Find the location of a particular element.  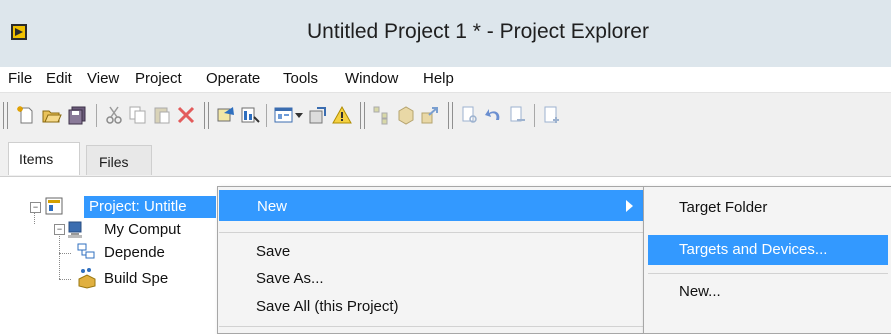

context-menu-item-new-label: New is located at coordinates (272, 206).